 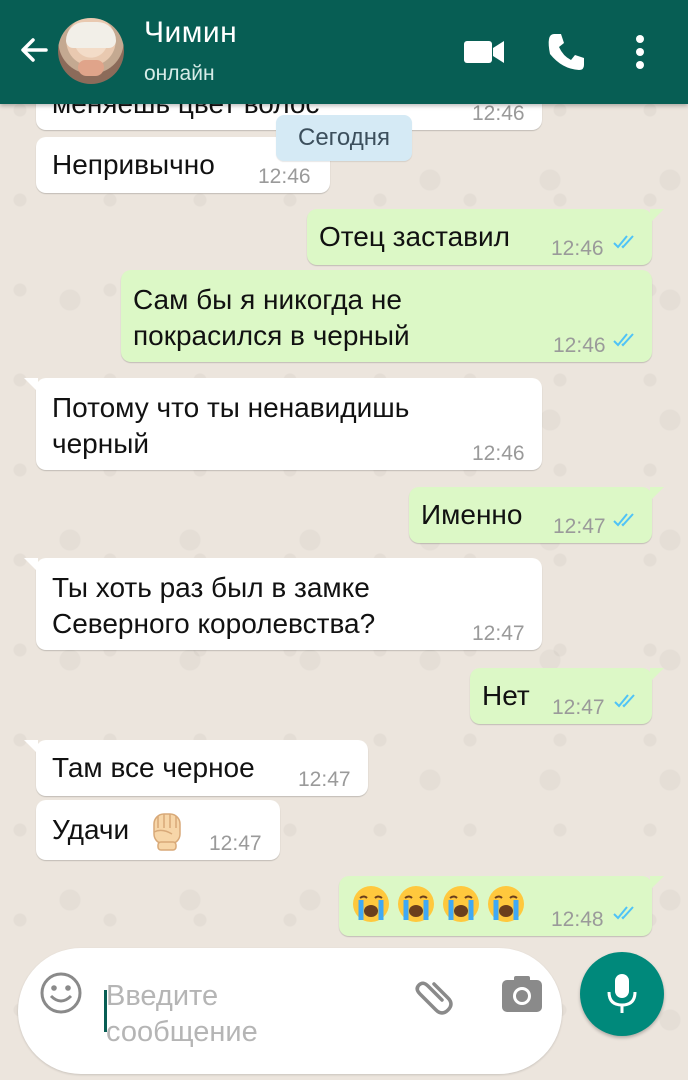 What do you see at coordinates (472, 514) in the screenshot?
I see `message-text: Именно` at bounding box center [472, 514].